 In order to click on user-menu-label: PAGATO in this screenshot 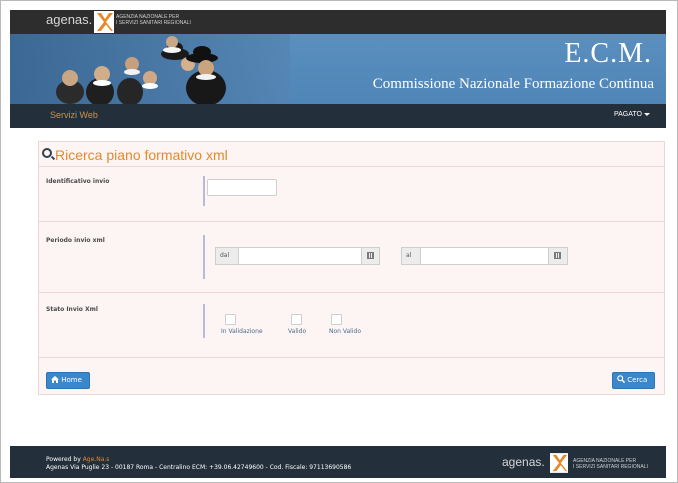, I will do `click(627, 114)`.